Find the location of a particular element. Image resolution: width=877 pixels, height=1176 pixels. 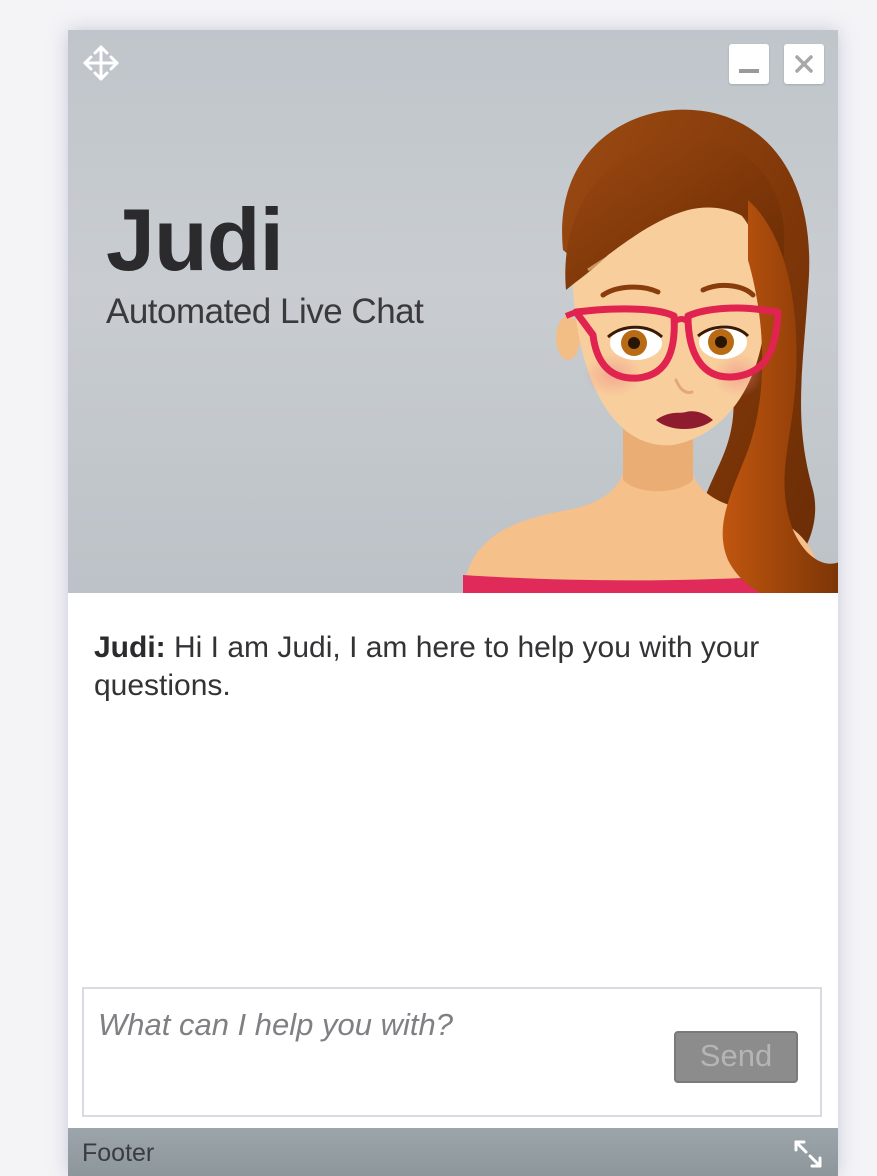

message-input is located at coordinates (378, 1052).